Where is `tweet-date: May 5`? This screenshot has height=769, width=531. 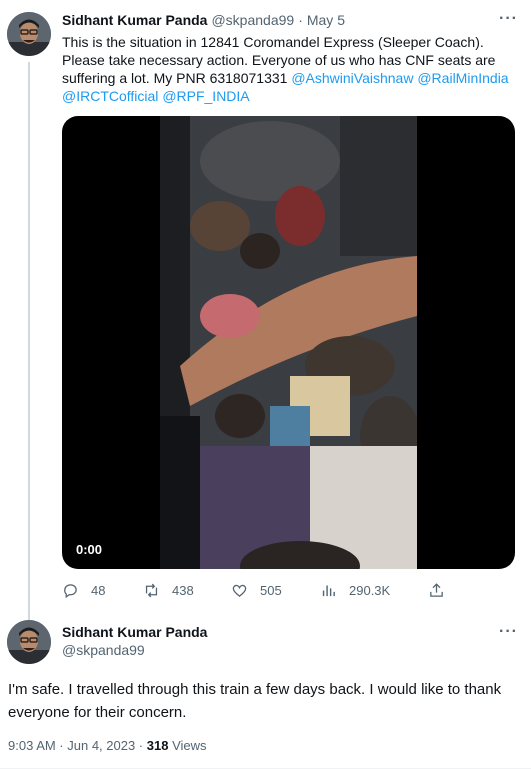 tweet-date: May 5 is located at coordinates (326, 20).